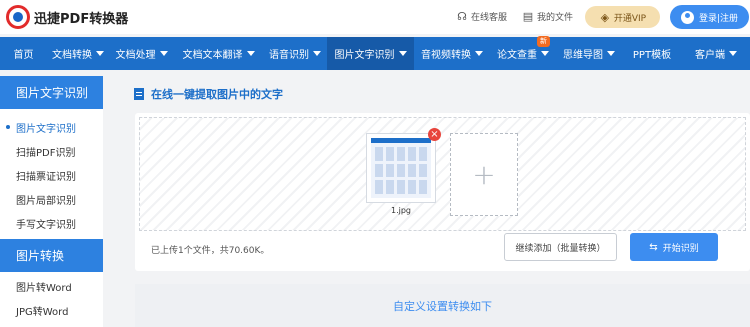 The width and height of the screenshot is (750, 327). What do you see at coordinates (51, 223) in the screenshot?
I see `sidebar-item-handwriting: 手写文字识别` at bounding box center [51, 223].